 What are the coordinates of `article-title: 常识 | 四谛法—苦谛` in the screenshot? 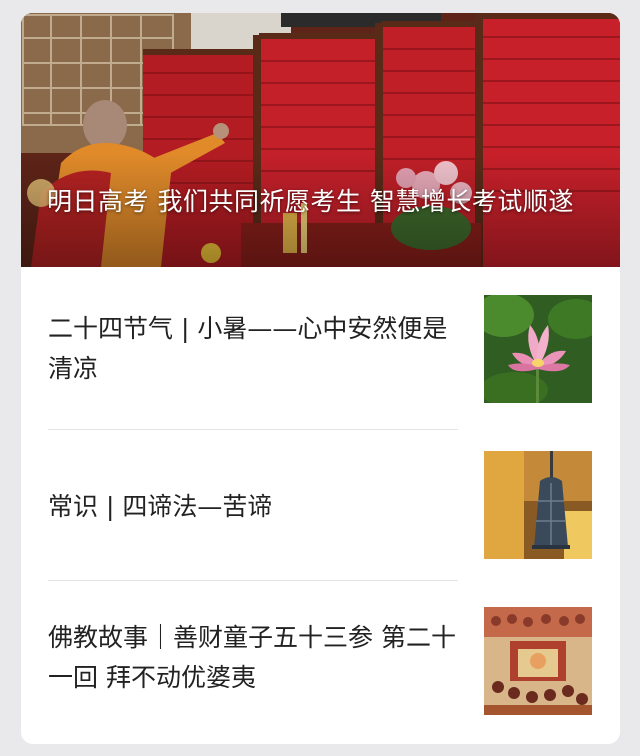 It's located at (160, 506).